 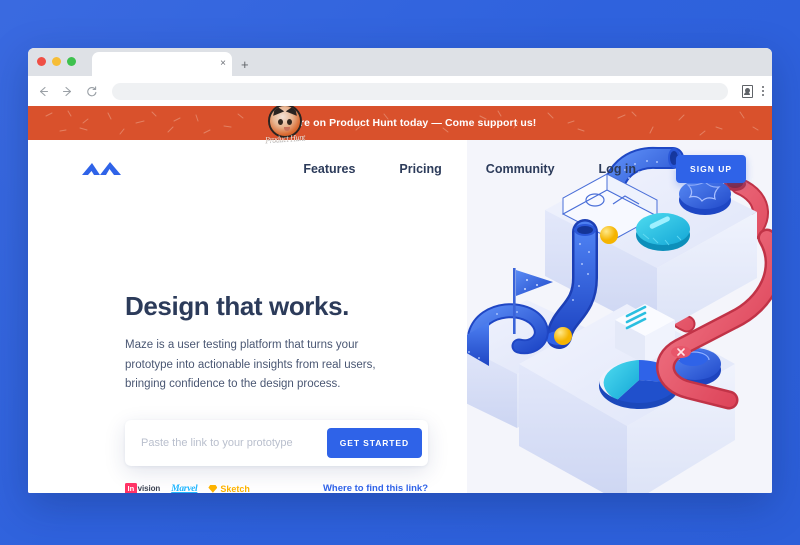 I want to click on toolbar-right-group, so click(x=752, y=91).